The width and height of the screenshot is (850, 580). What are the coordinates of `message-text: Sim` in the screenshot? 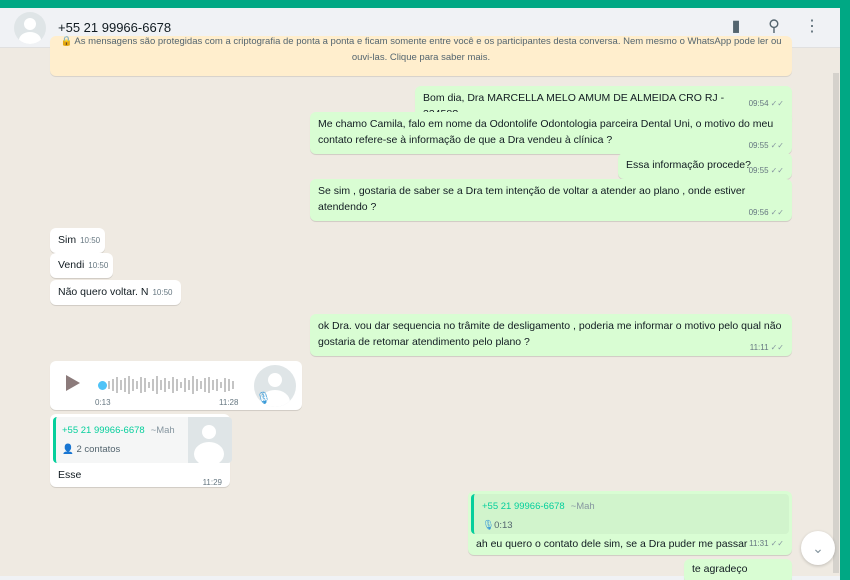 It's located at (67, 240).